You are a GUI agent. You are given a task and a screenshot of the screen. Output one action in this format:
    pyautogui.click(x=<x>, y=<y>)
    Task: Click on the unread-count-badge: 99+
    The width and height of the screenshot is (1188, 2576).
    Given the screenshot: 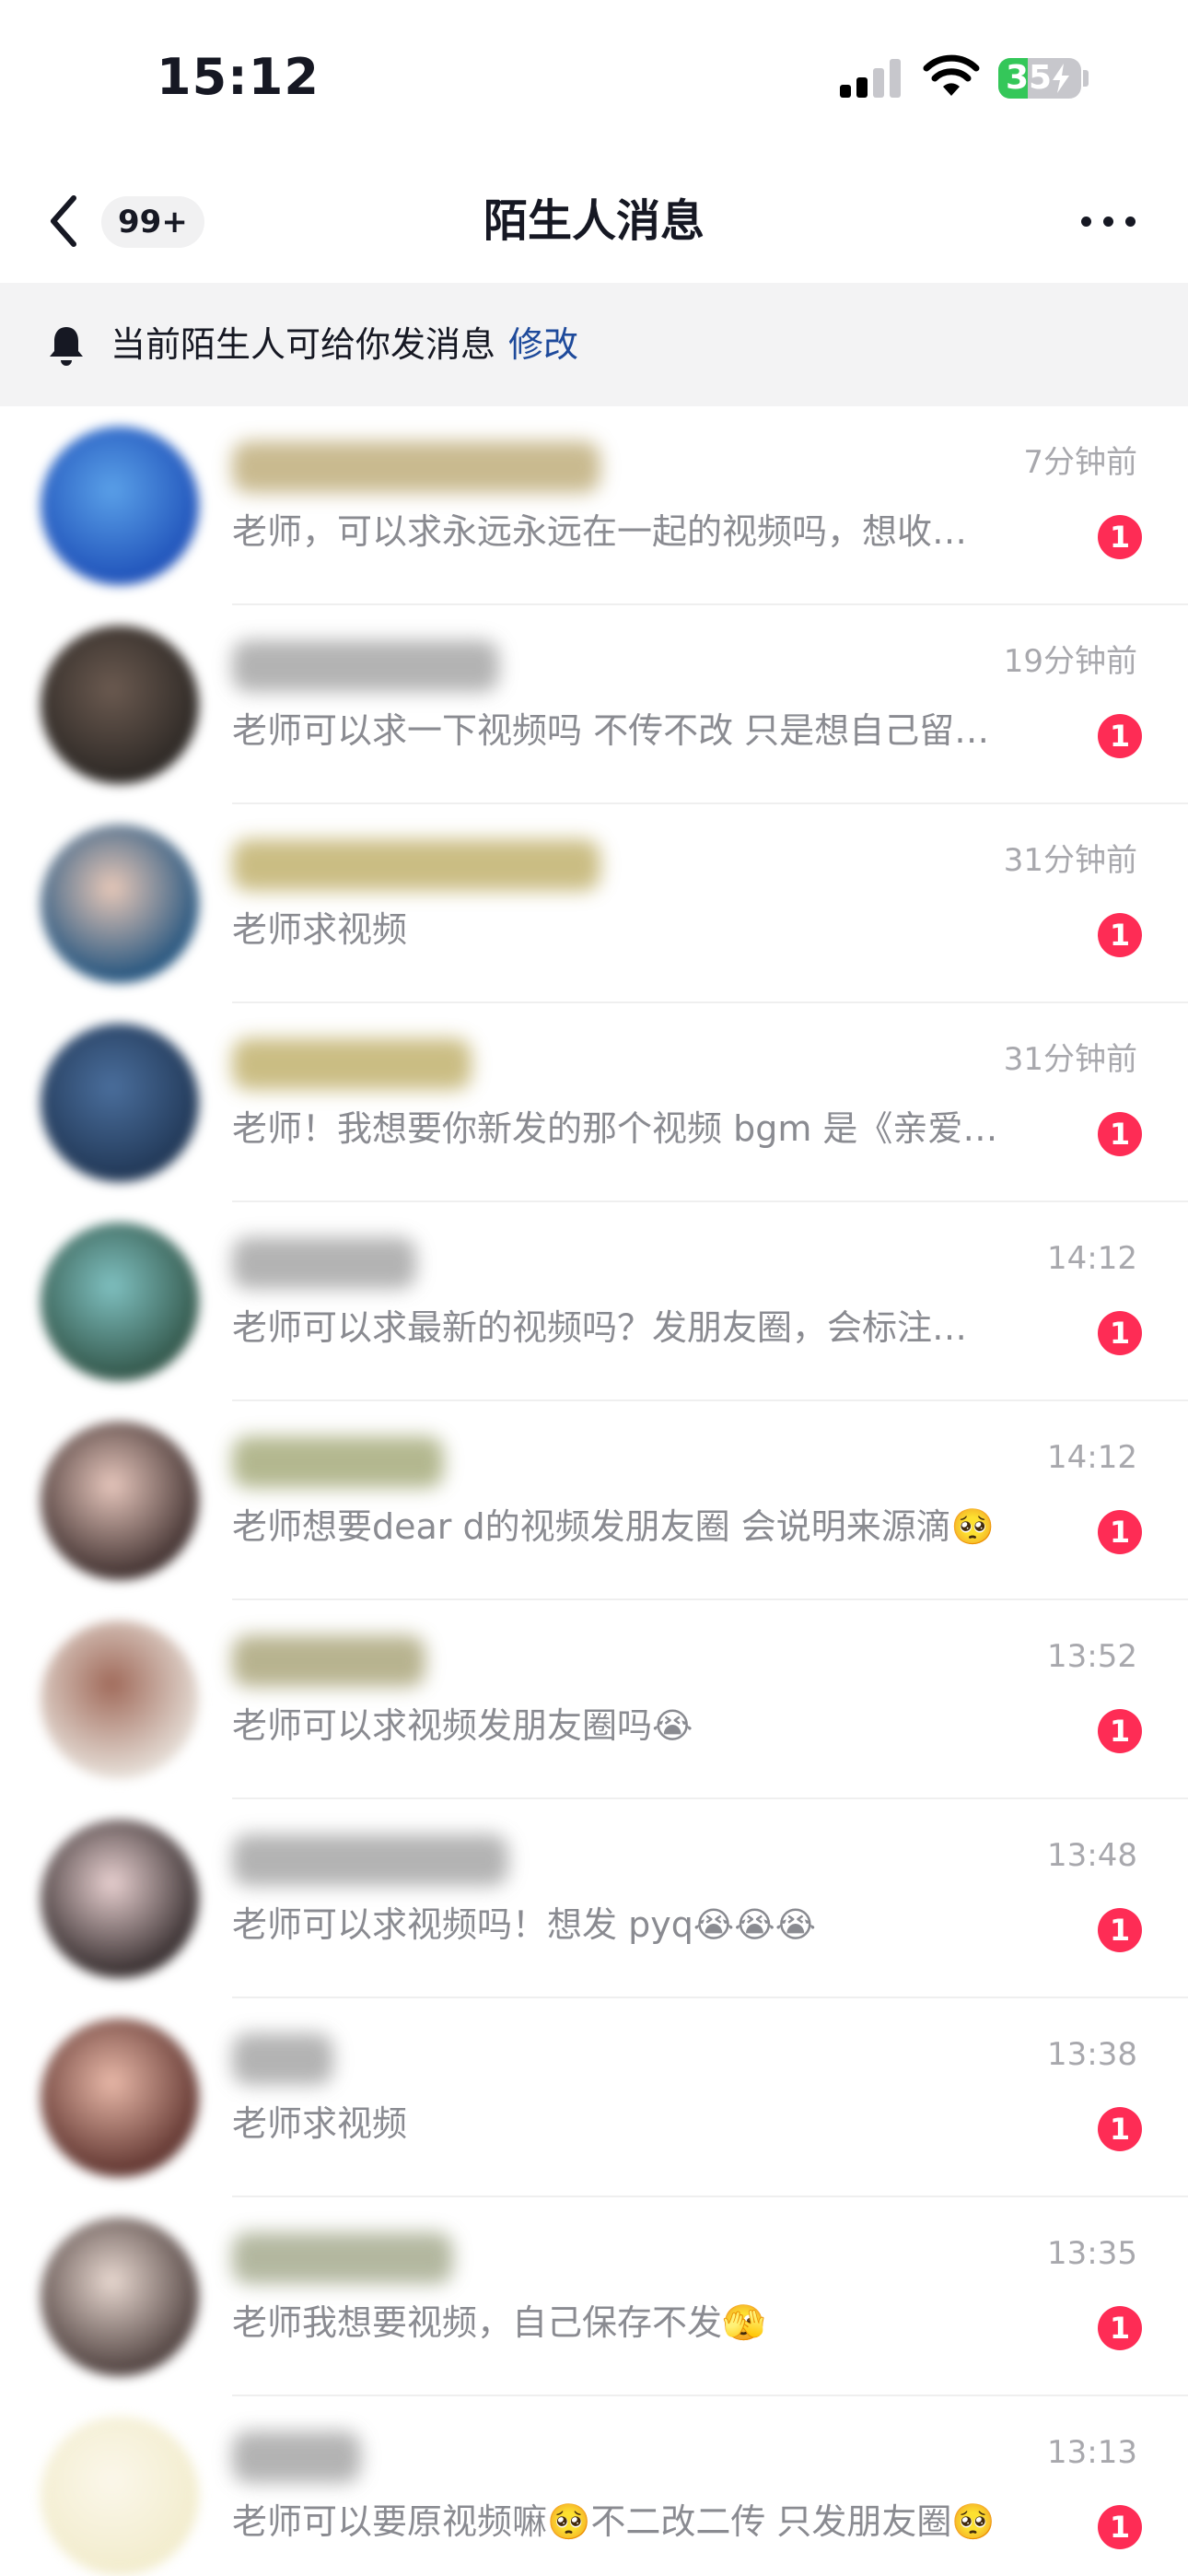 What is the action you would take?
    pyautogui.click(x=152, y=222)
    